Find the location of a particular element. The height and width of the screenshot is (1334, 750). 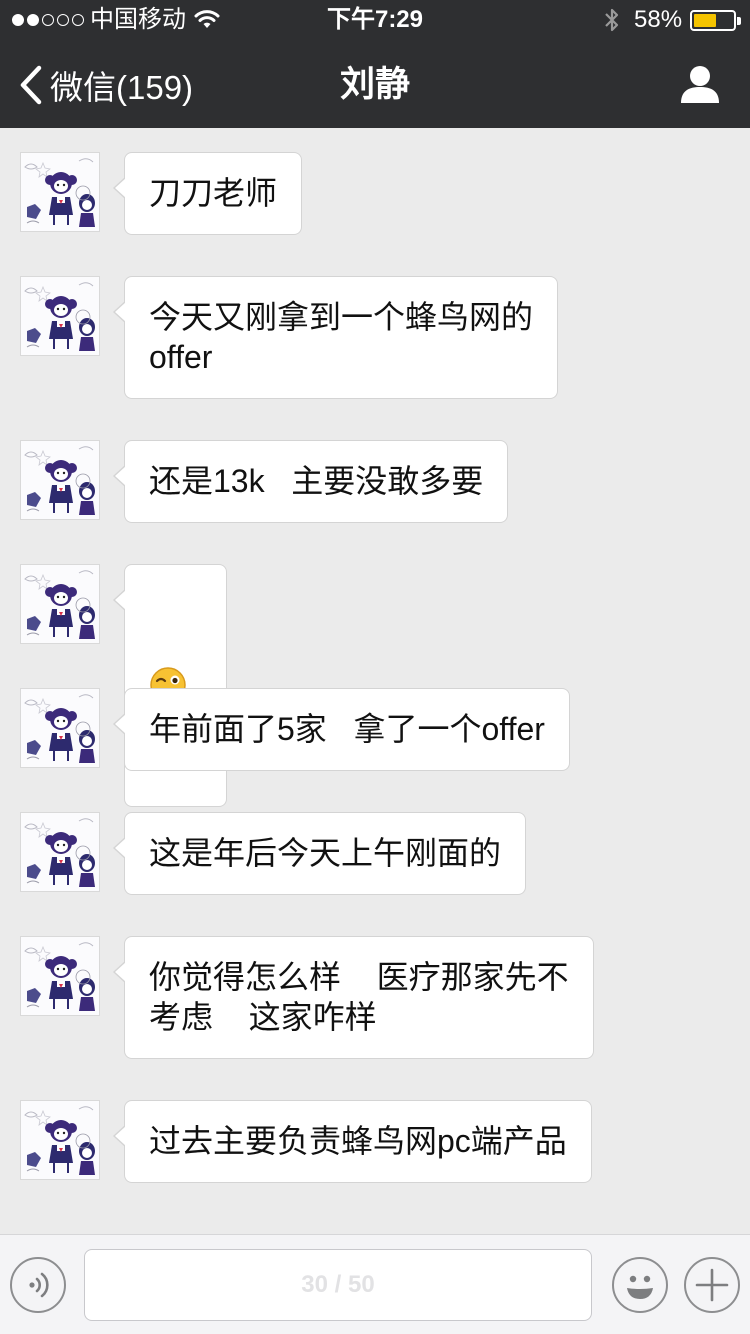

person-icon is located at coordinates (700, 84).